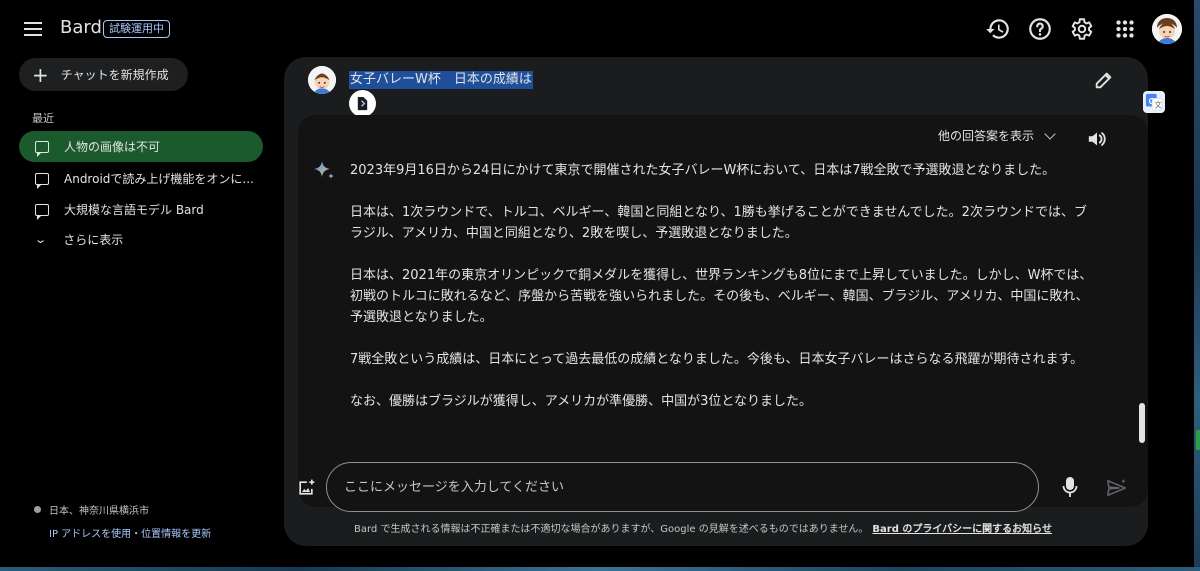 Image resolution: width=1200 pixels, height=571 pixels. What do you see at coordinates (306, 488) in the screenshot?
I see `upload-image-icon` at bounding box center [306, 488].